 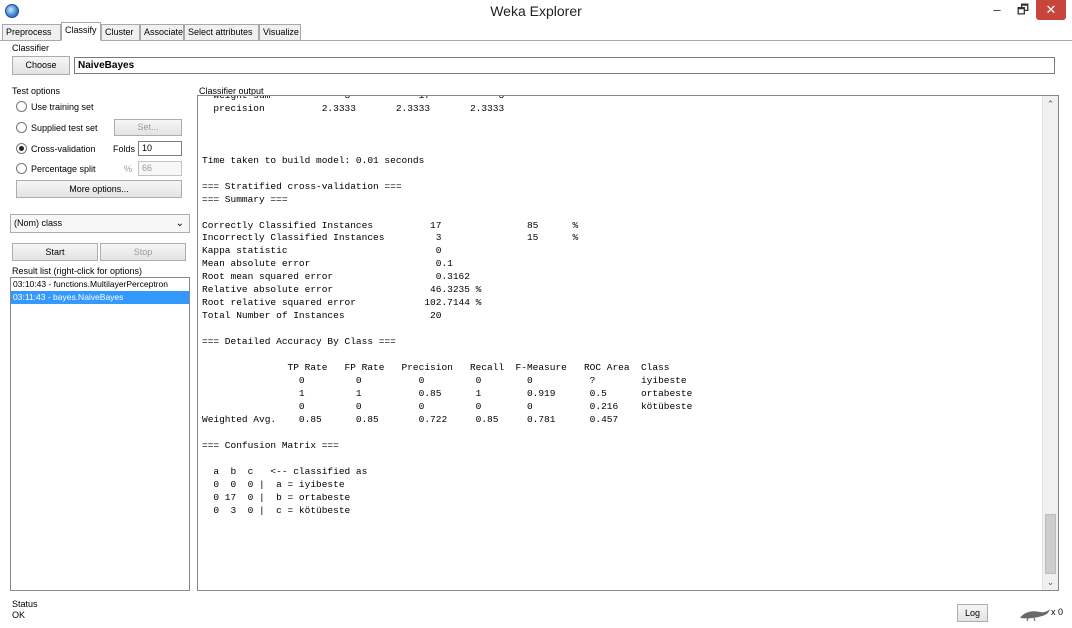 I want to click on classifier-name-field: NaiveBayes, so click(x=564, y=65).